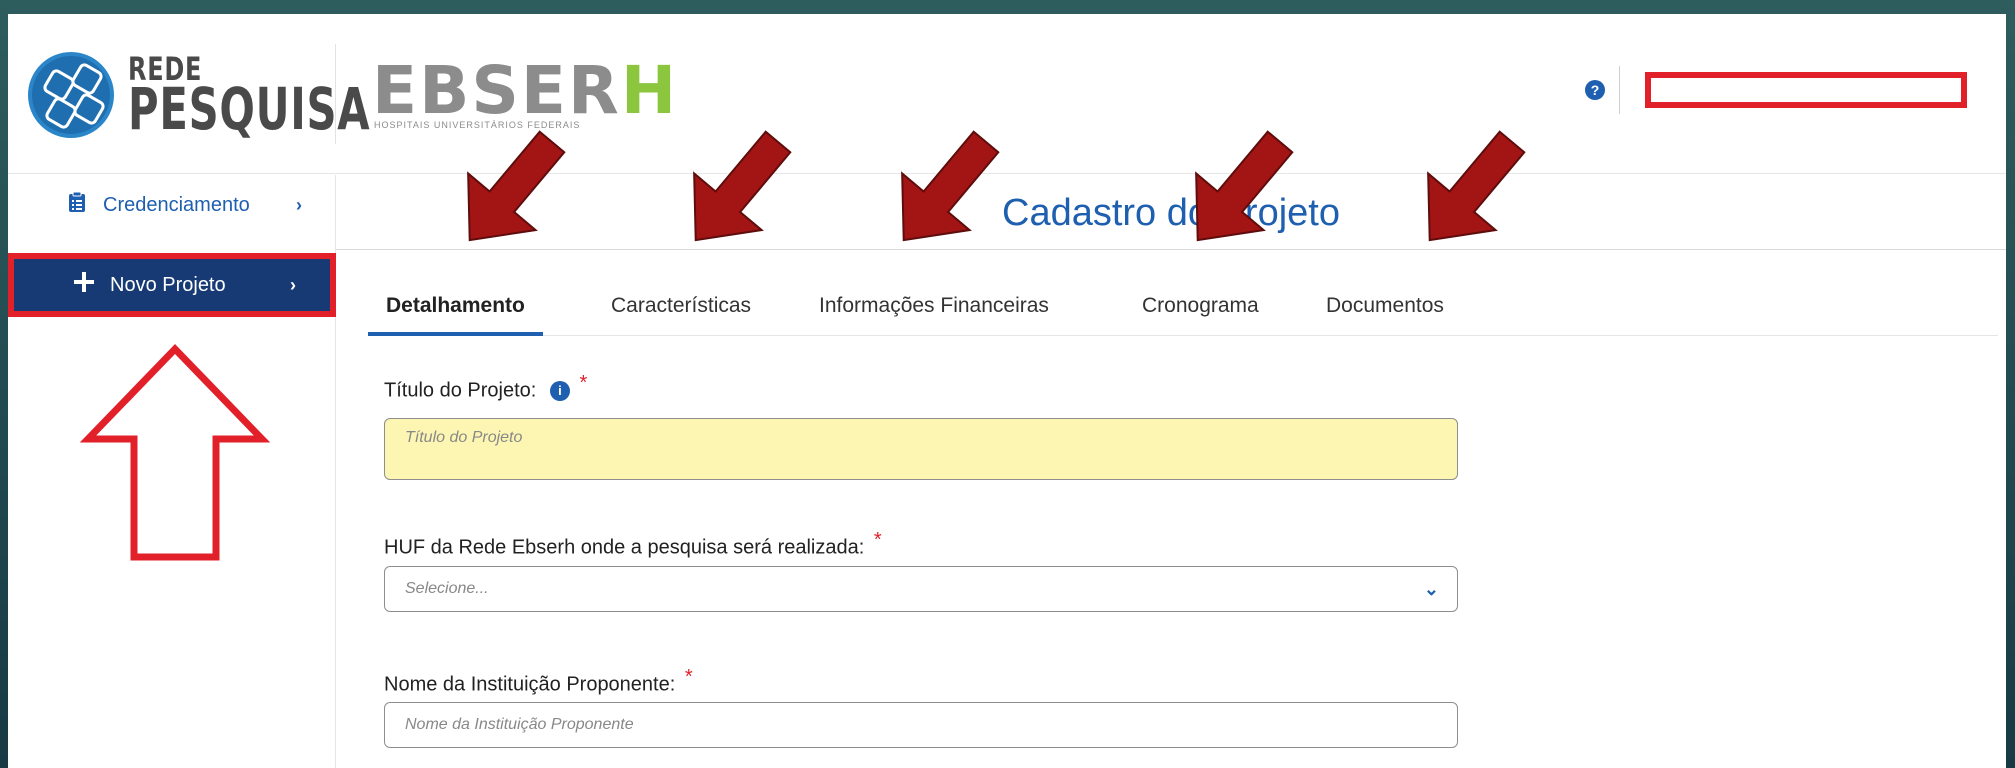  Describe the element at coordinates (921, 449) in the screenshot. I see `titulo-projeto-input` at that location.